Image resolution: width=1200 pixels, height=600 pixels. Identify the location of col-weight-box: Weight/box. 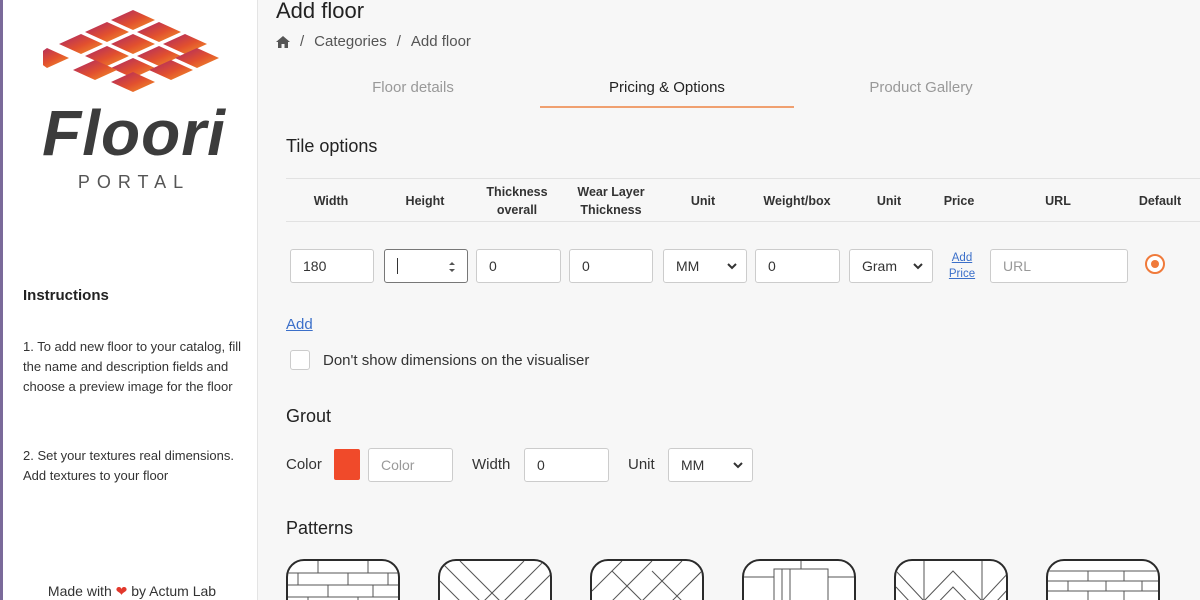
(797, 201).